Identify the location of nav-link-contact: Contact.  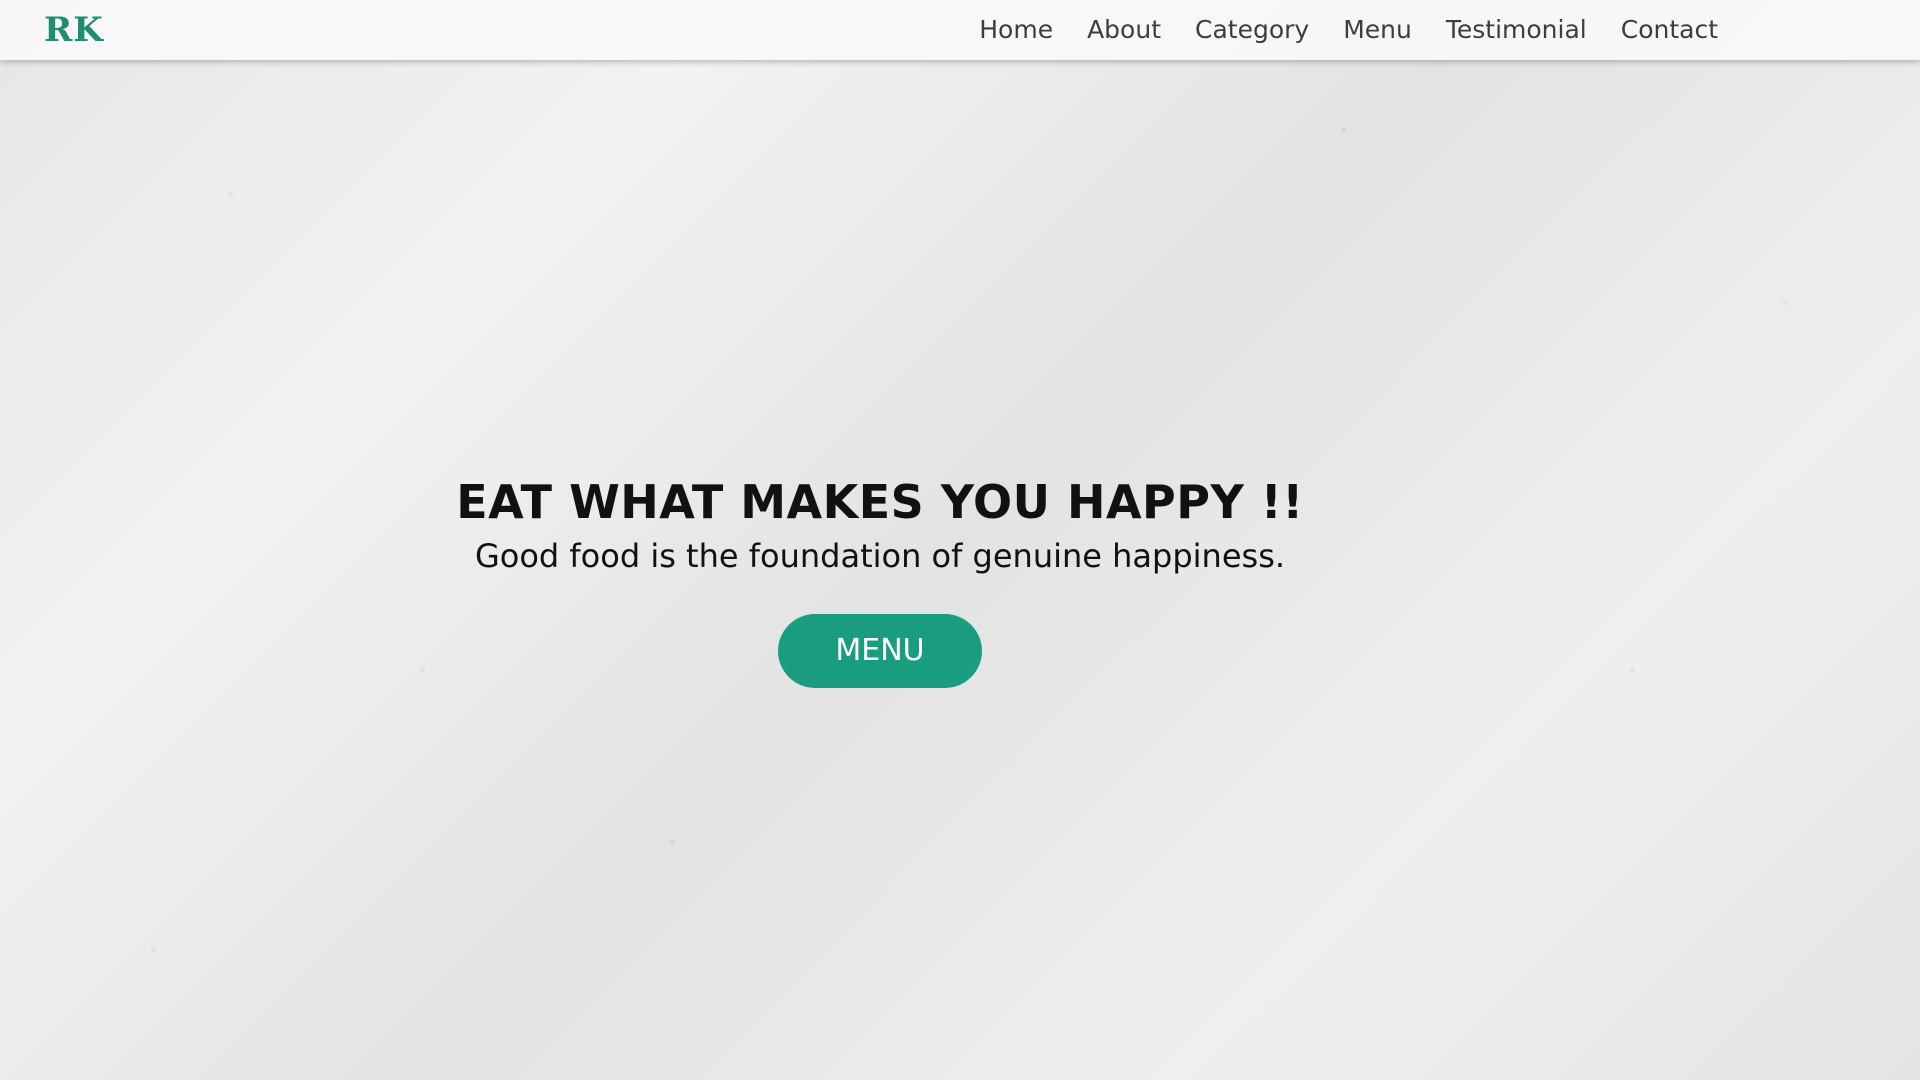
(1669, 30).